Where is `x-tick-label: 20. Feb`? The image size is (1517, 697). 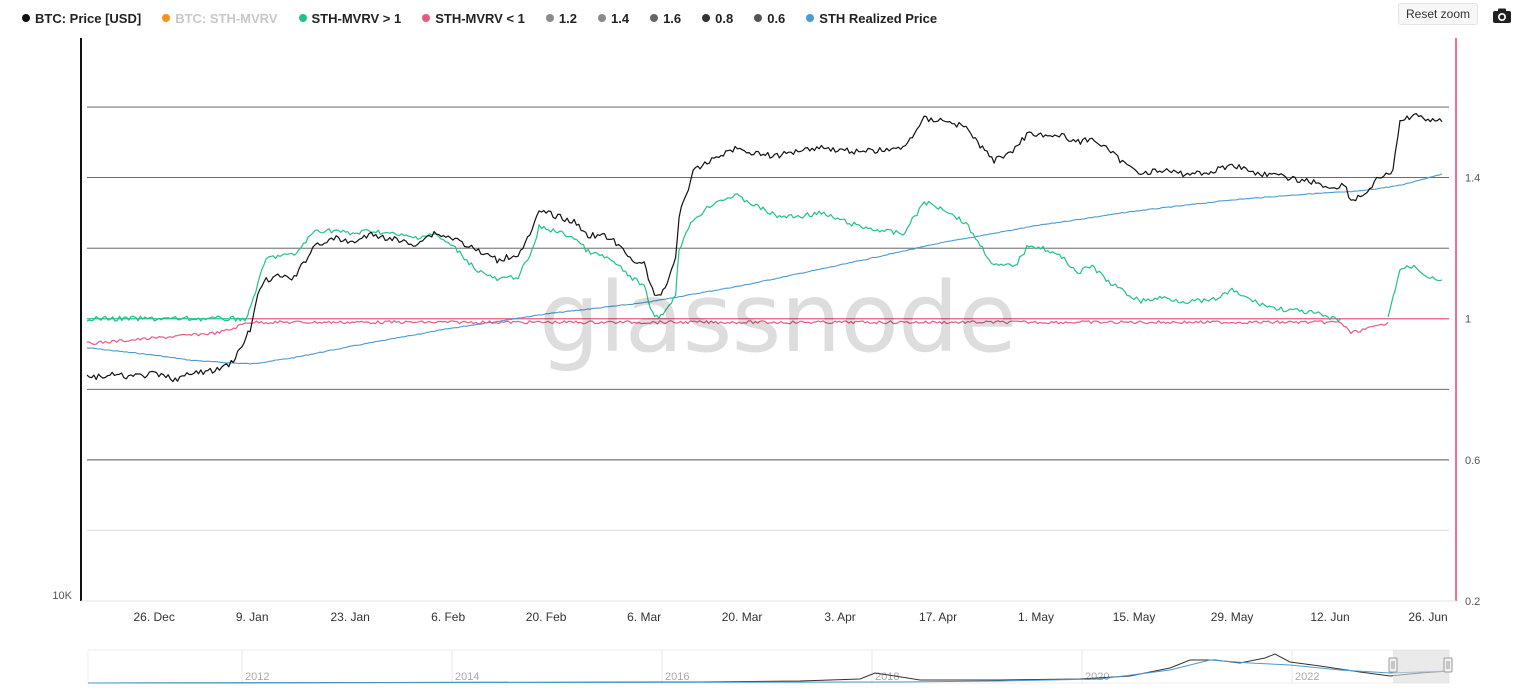
x-tick-label: 20. Feb is located at coordinates (546, 617).